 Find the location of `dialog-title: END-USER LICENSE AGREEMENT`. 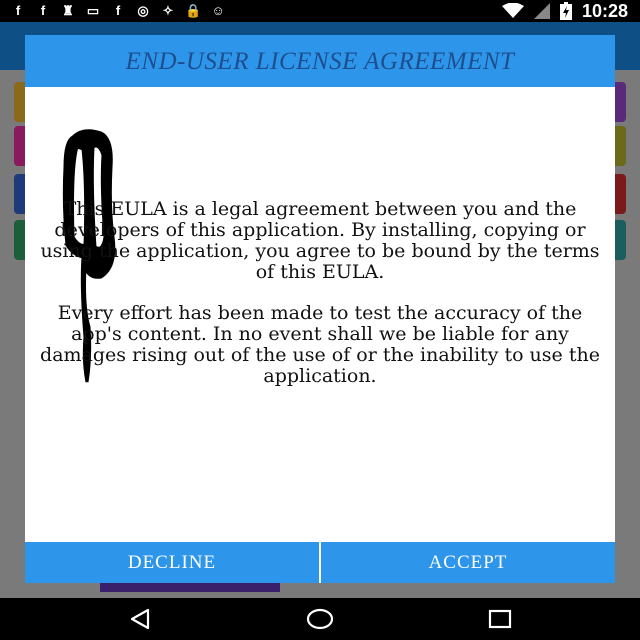

dialog-title: END-USER LICENSE AGREEMENT is located at coordinates (320, 61).